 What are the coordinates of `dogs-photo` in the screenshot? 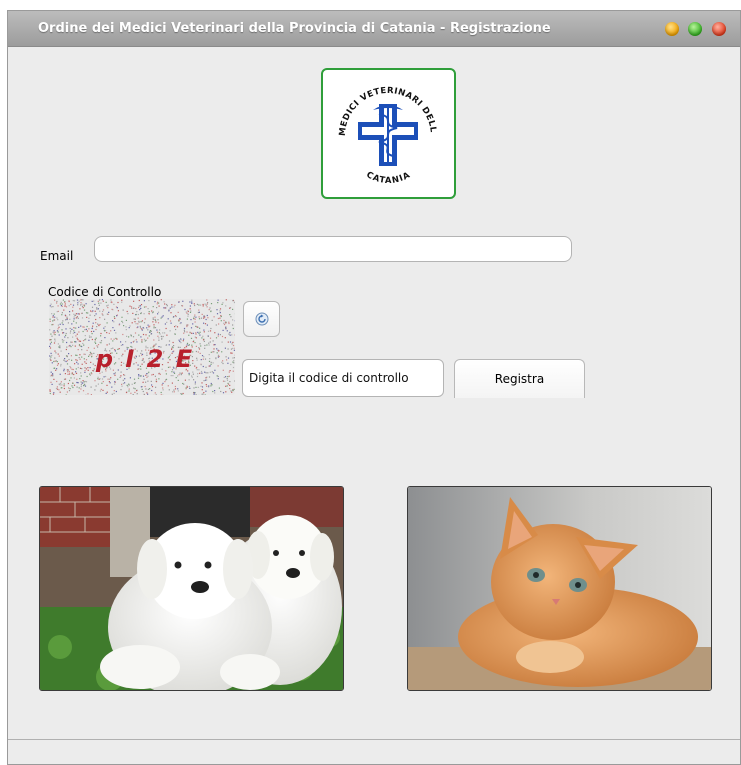 It's located at (191, 588).